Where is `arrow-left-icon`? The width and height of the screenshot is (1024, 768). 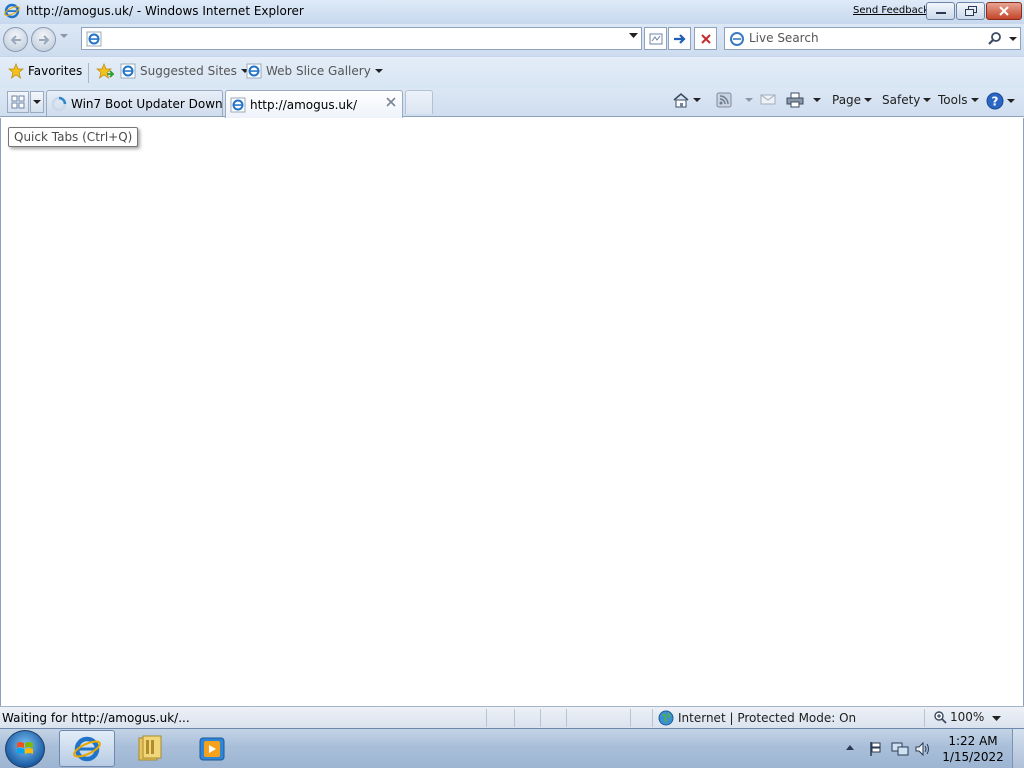 arrow-left-icon is located at coordinates (15, 39).